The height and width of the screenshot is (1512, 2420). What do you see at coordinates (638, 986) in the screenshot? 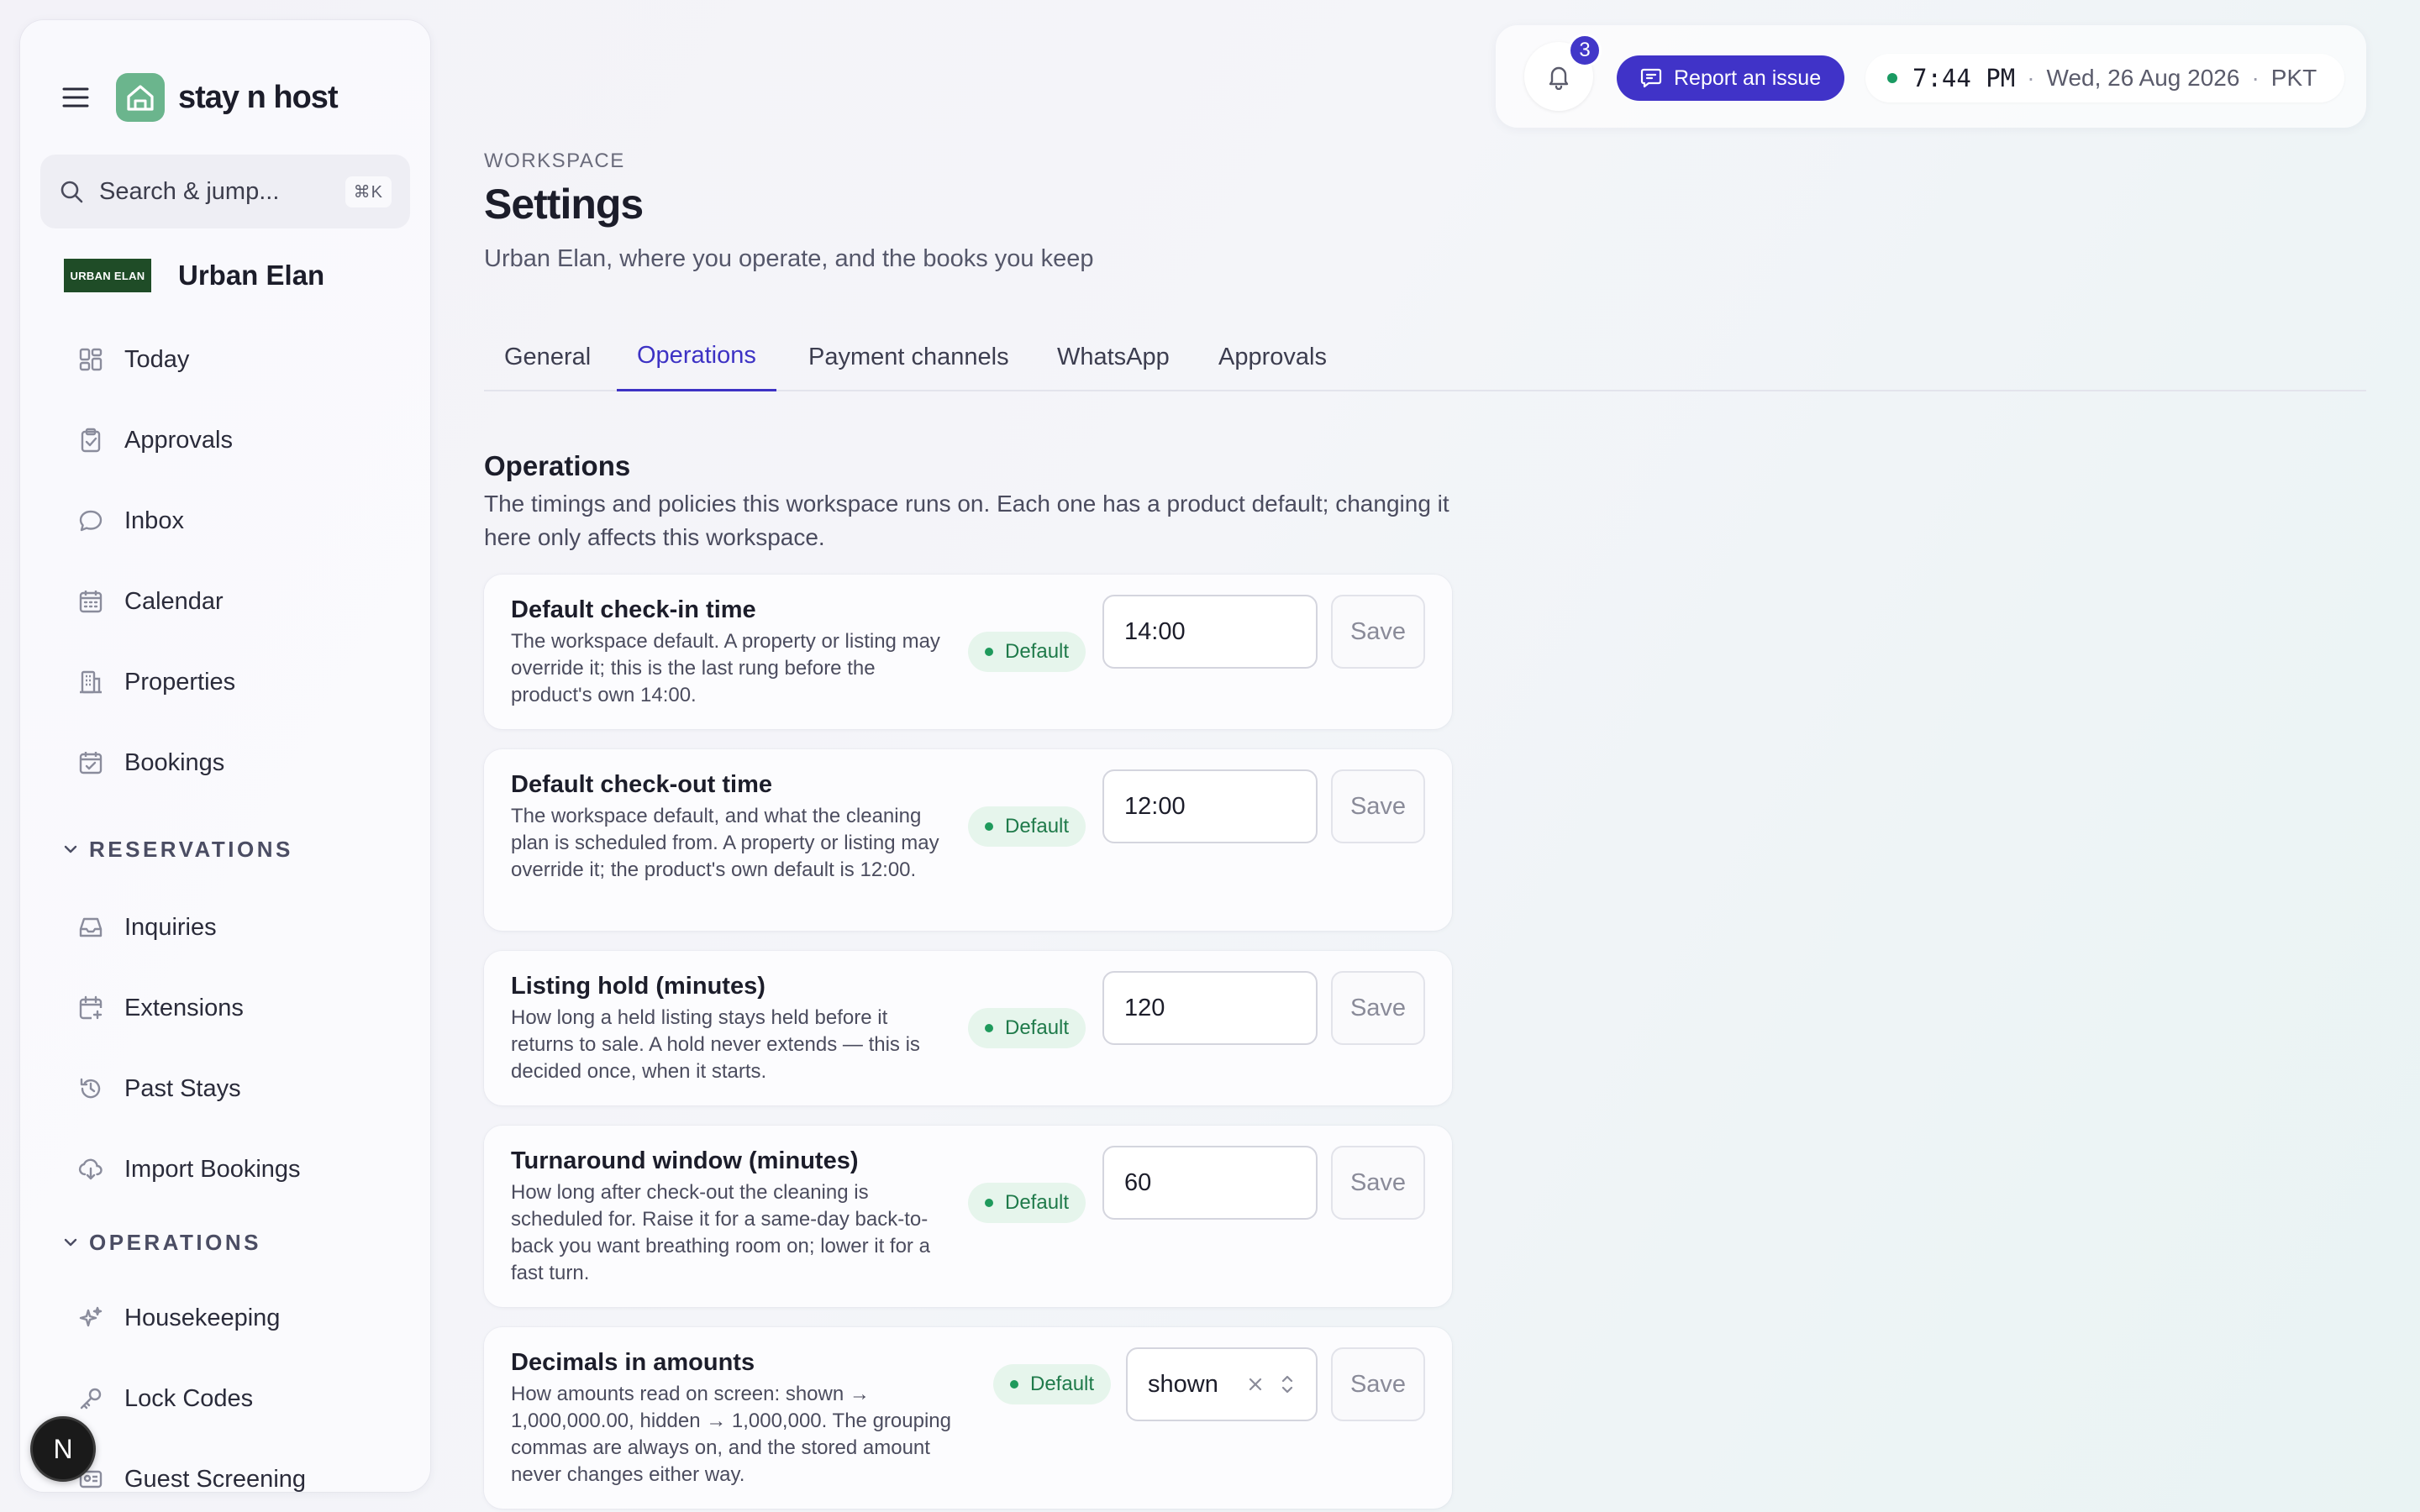
I see `setting-title: Listing hold (minutes)` at bounding box center [638, 986].